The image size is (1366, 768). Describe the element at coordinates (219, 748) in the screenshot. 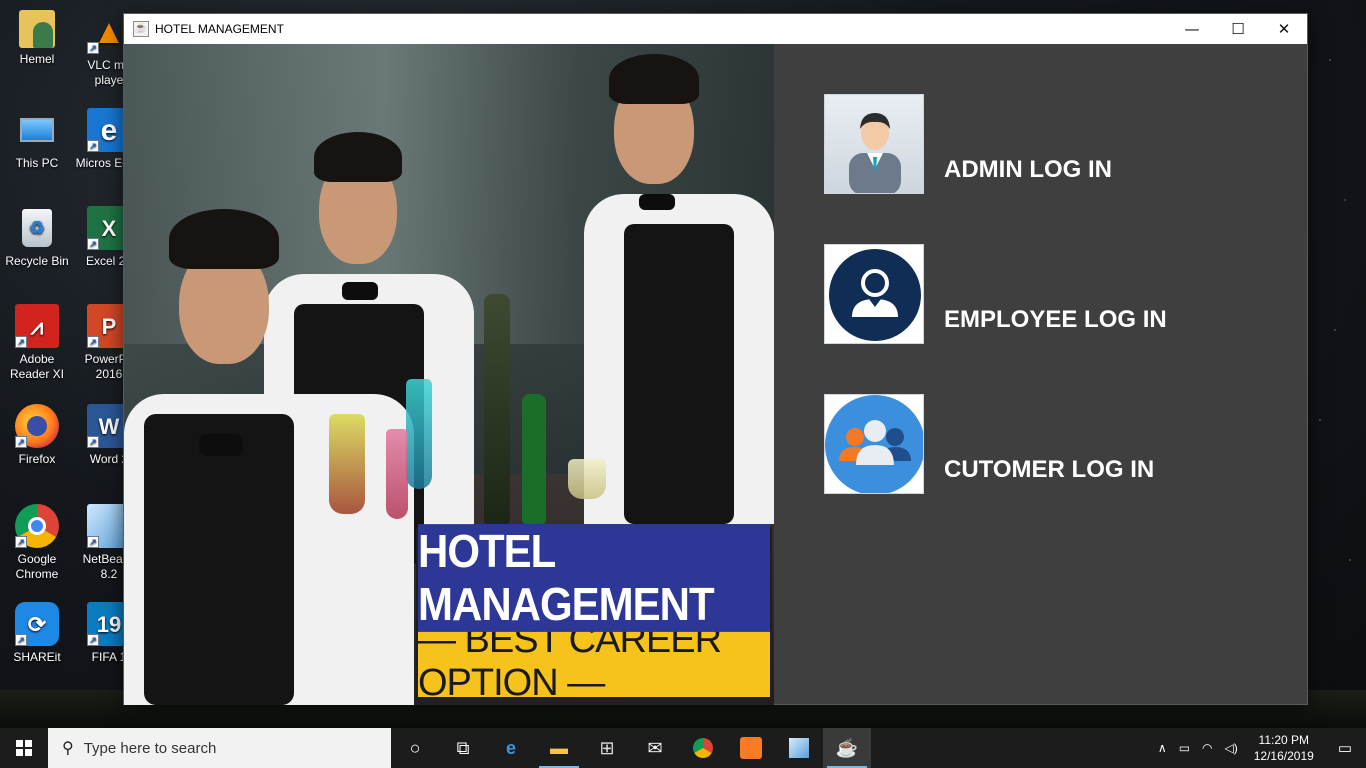

I see `taskbar-search-box: ⚲ Type here to search` at that location.